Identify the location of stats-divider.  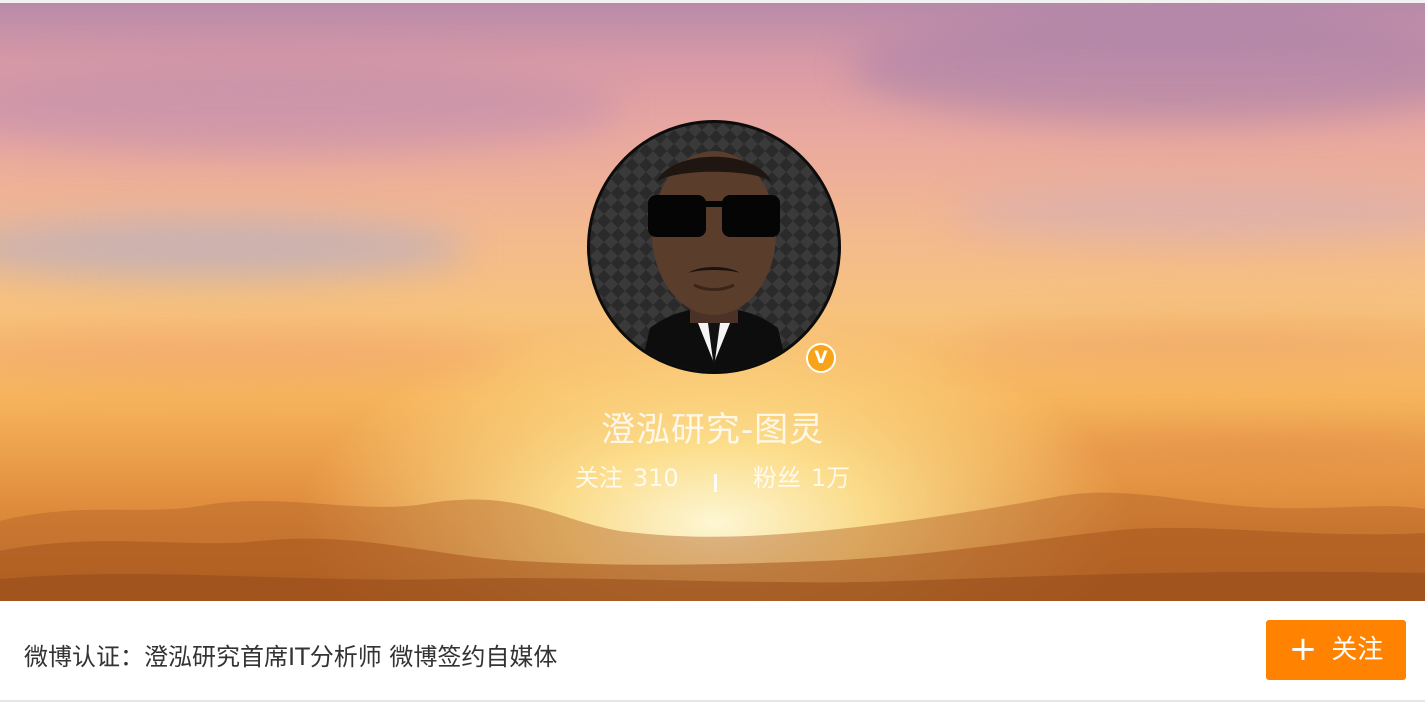
(716, 483).